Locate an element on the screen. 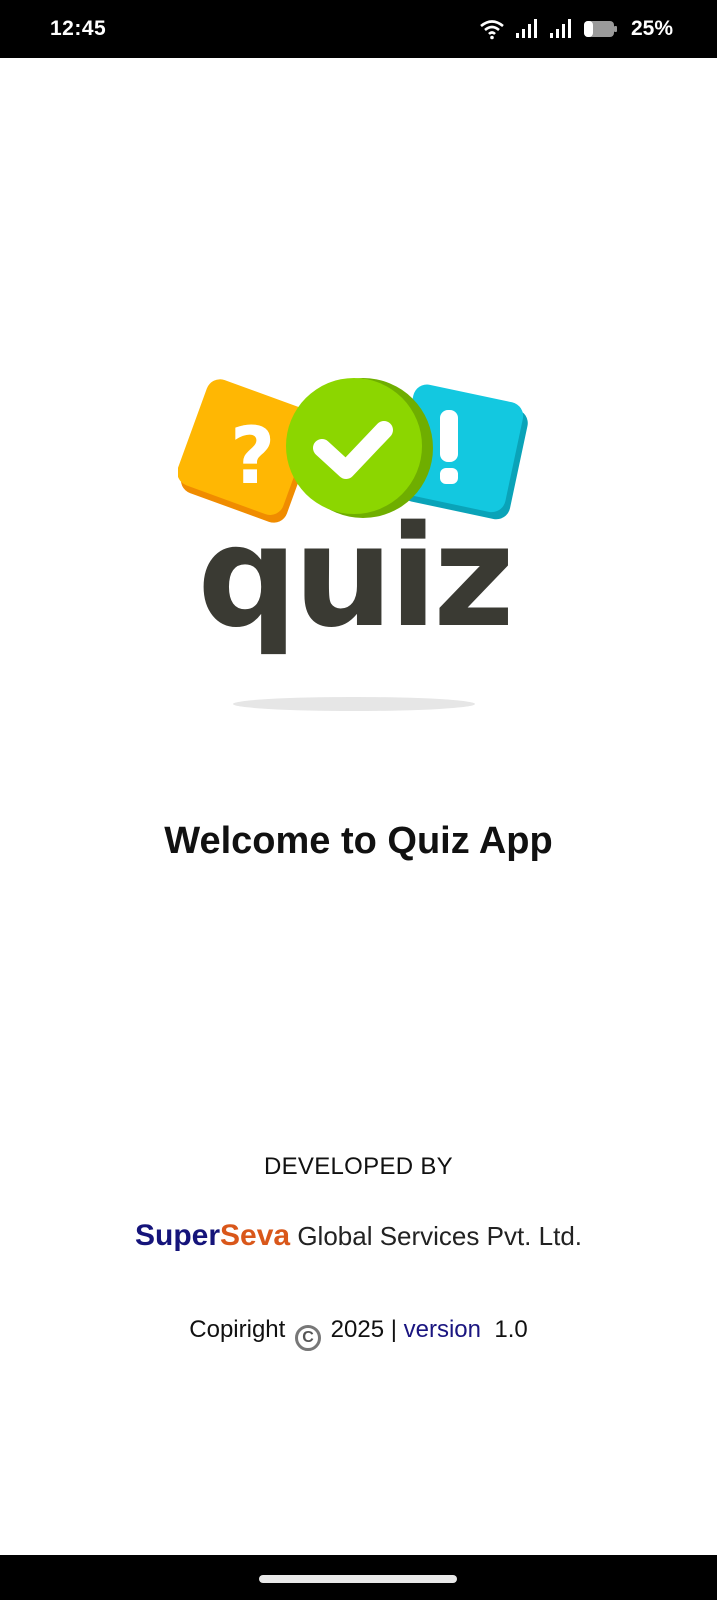 The height and width of the screenshot is (1600, 717). battery-icon is located at coordinates (601, 29).